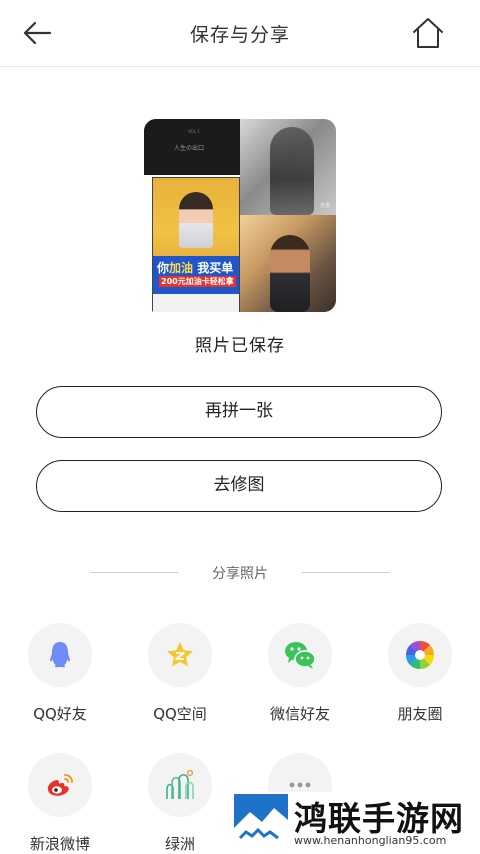 The image size is (480, 854). I want to click on share-weibo: 新浪微博, so click(60, 803).